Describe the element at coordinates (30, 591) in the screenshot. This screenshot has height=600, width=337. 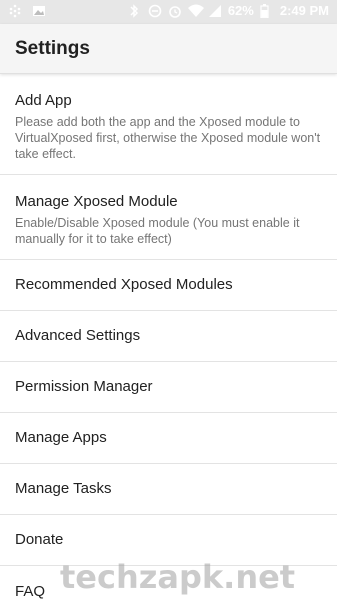
I see `setting-label: FAQ` at that location.